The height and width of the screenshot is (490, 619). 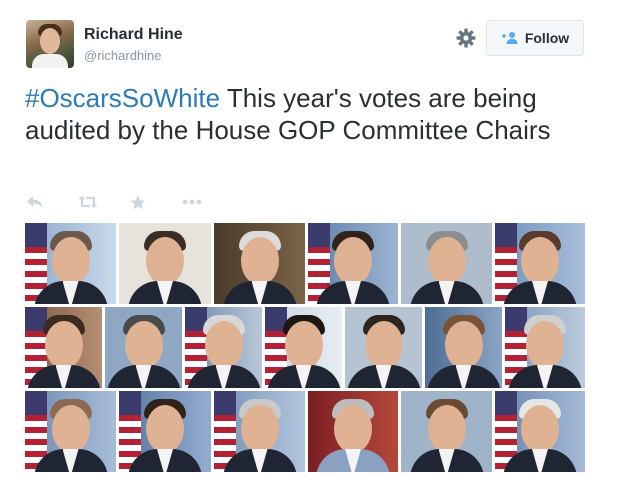 What do you see at coordinates (466, 38) in the screenshot?
I see `gear-icon` at bounding box center [466, 38].